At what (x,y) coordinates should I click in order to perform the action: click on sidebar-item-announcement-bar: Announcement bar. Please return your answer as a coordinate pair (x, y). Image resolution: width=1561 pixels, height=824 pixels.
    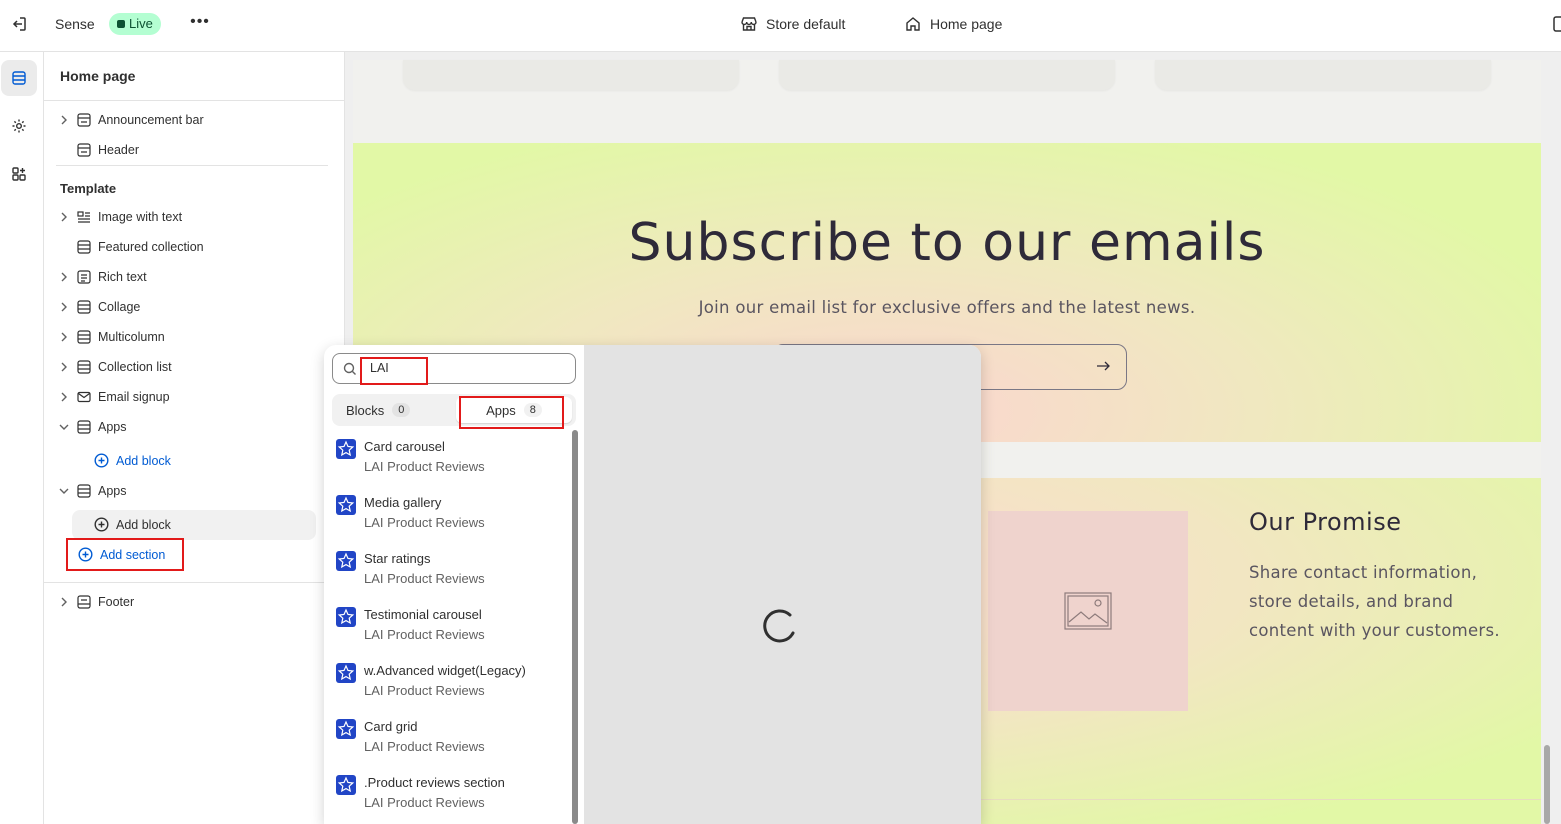
    Looking at the image, I should click on (130, 120).